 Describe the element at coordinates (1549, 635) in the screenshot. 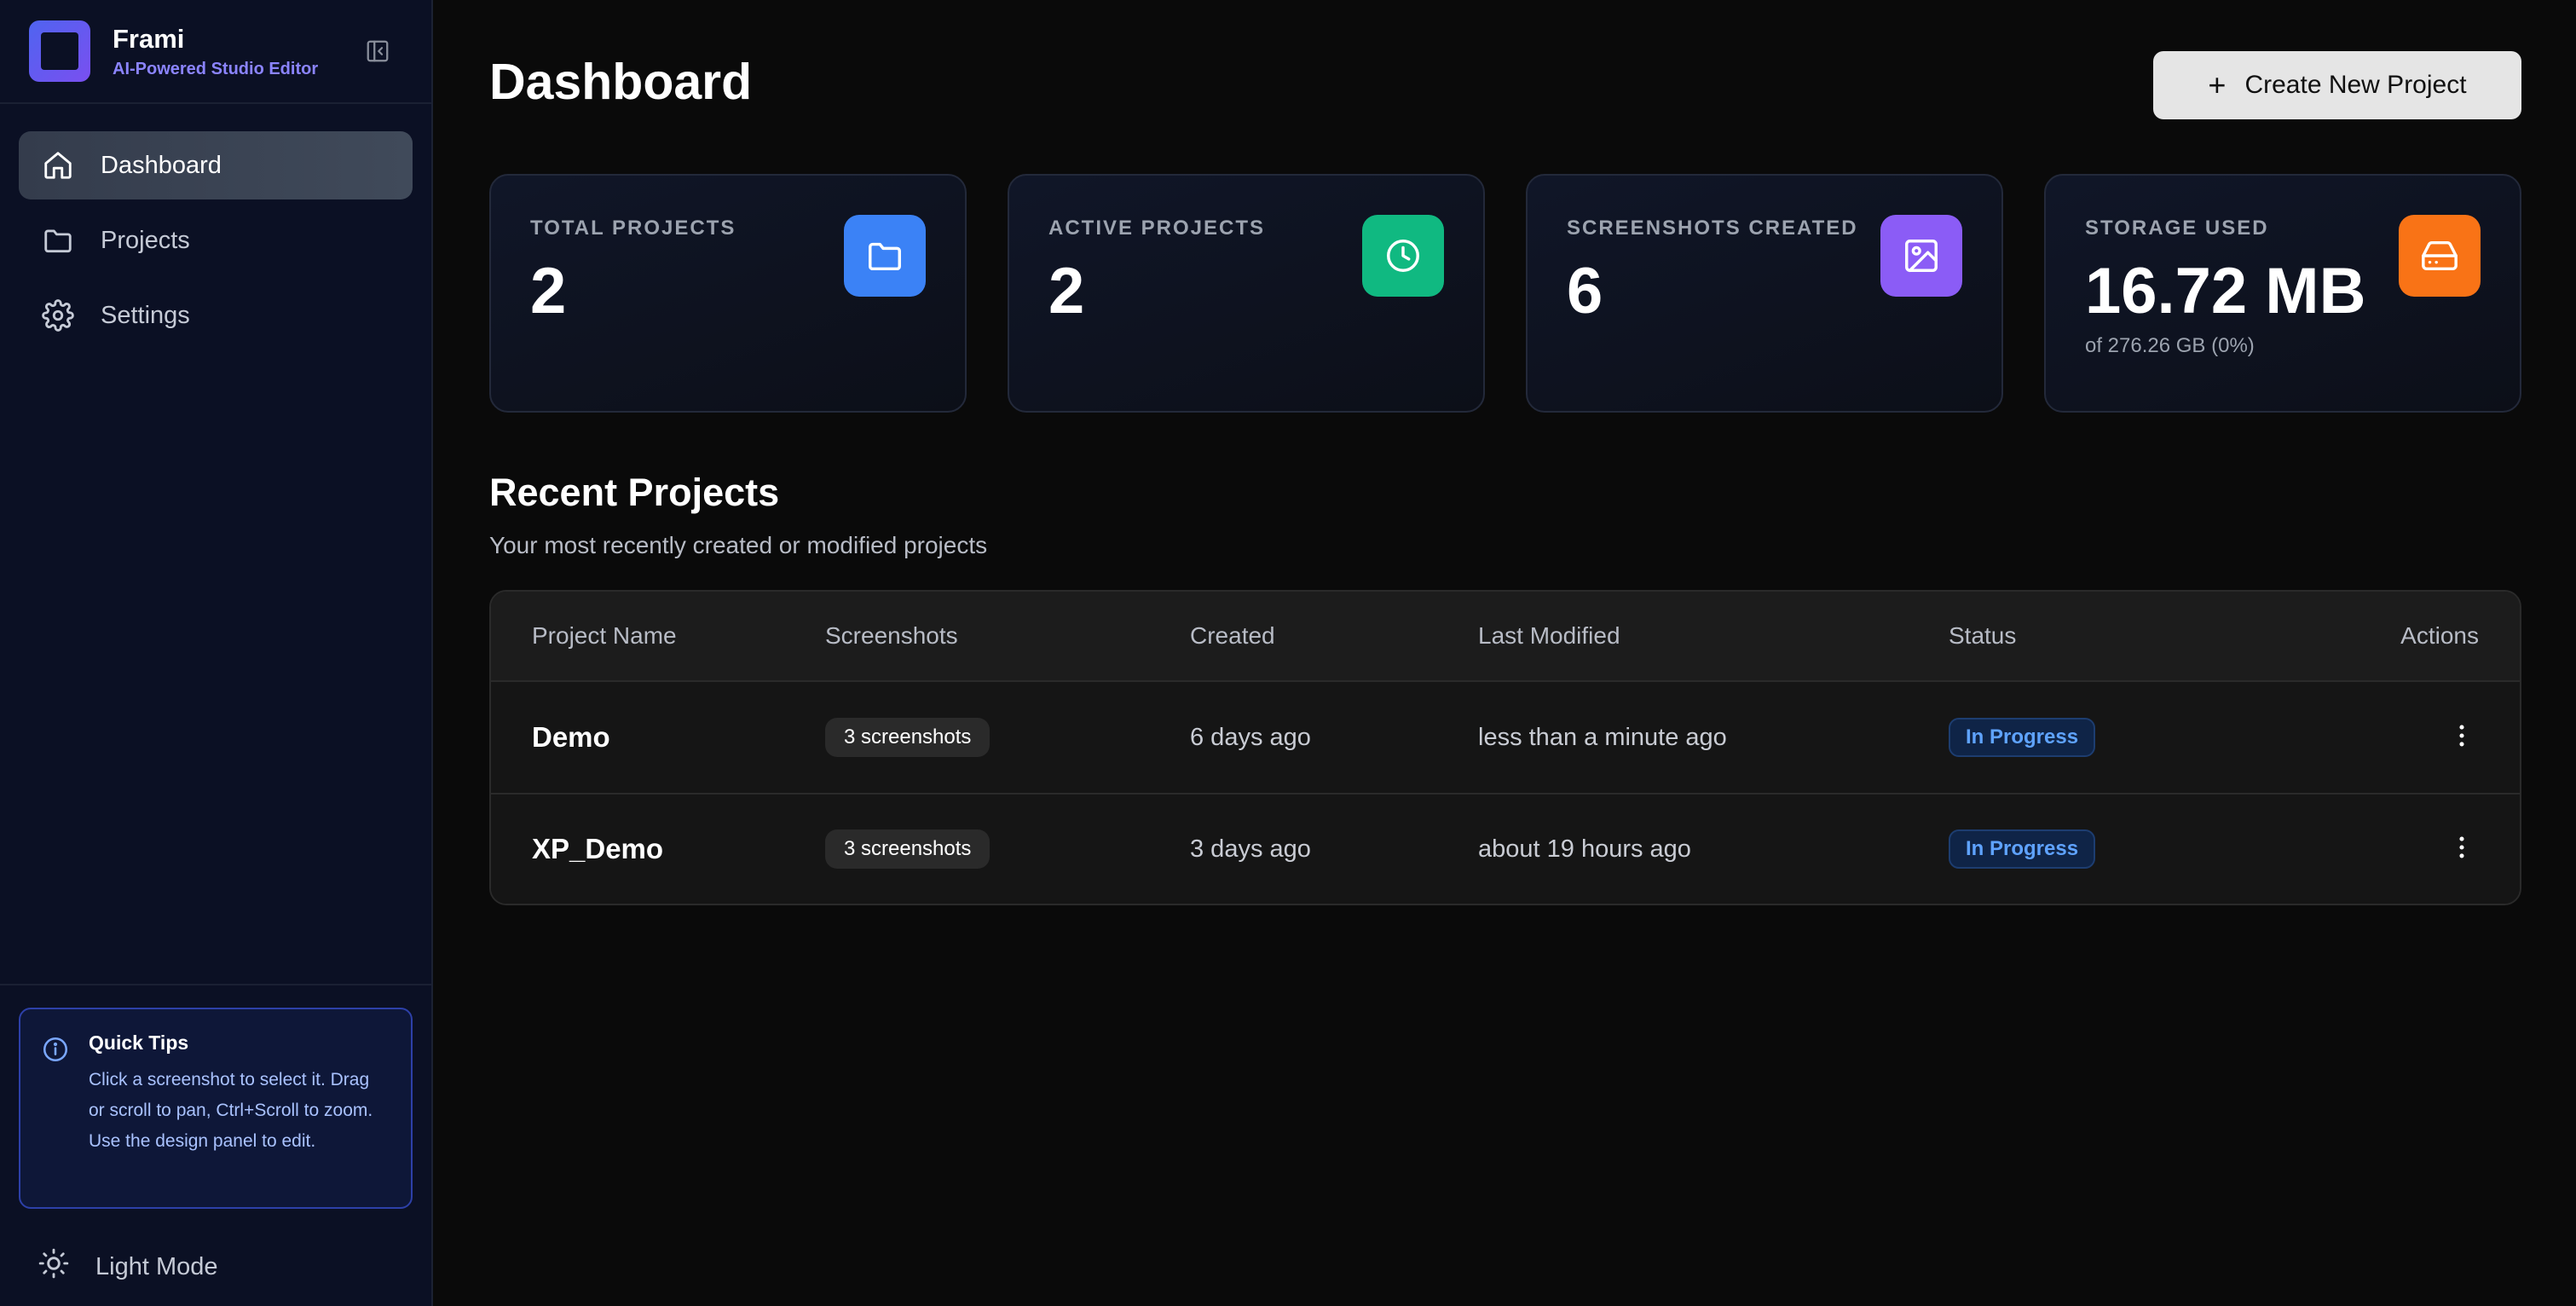

I see `column-header: Last Modified` at that location.